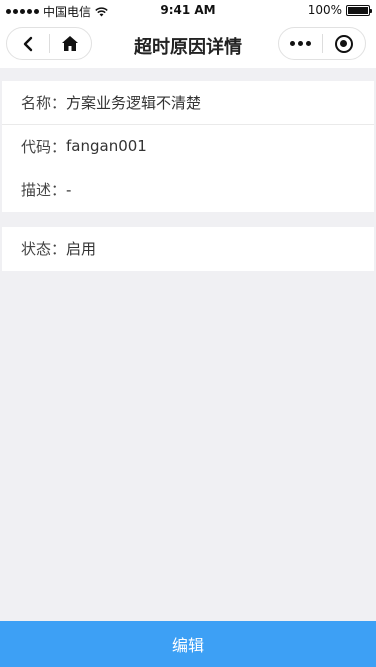  I want to click on more-button, so click(300, 43).